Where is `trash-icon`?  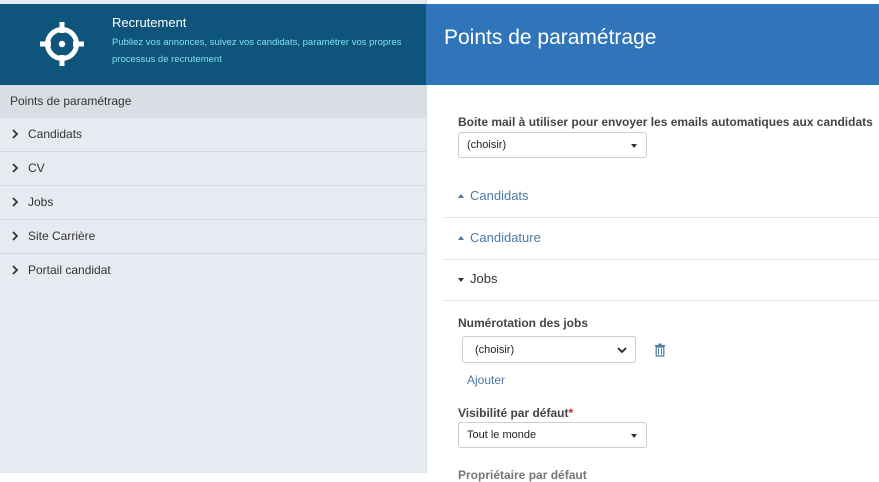 trash-icon is located at coordinates (660, 350).